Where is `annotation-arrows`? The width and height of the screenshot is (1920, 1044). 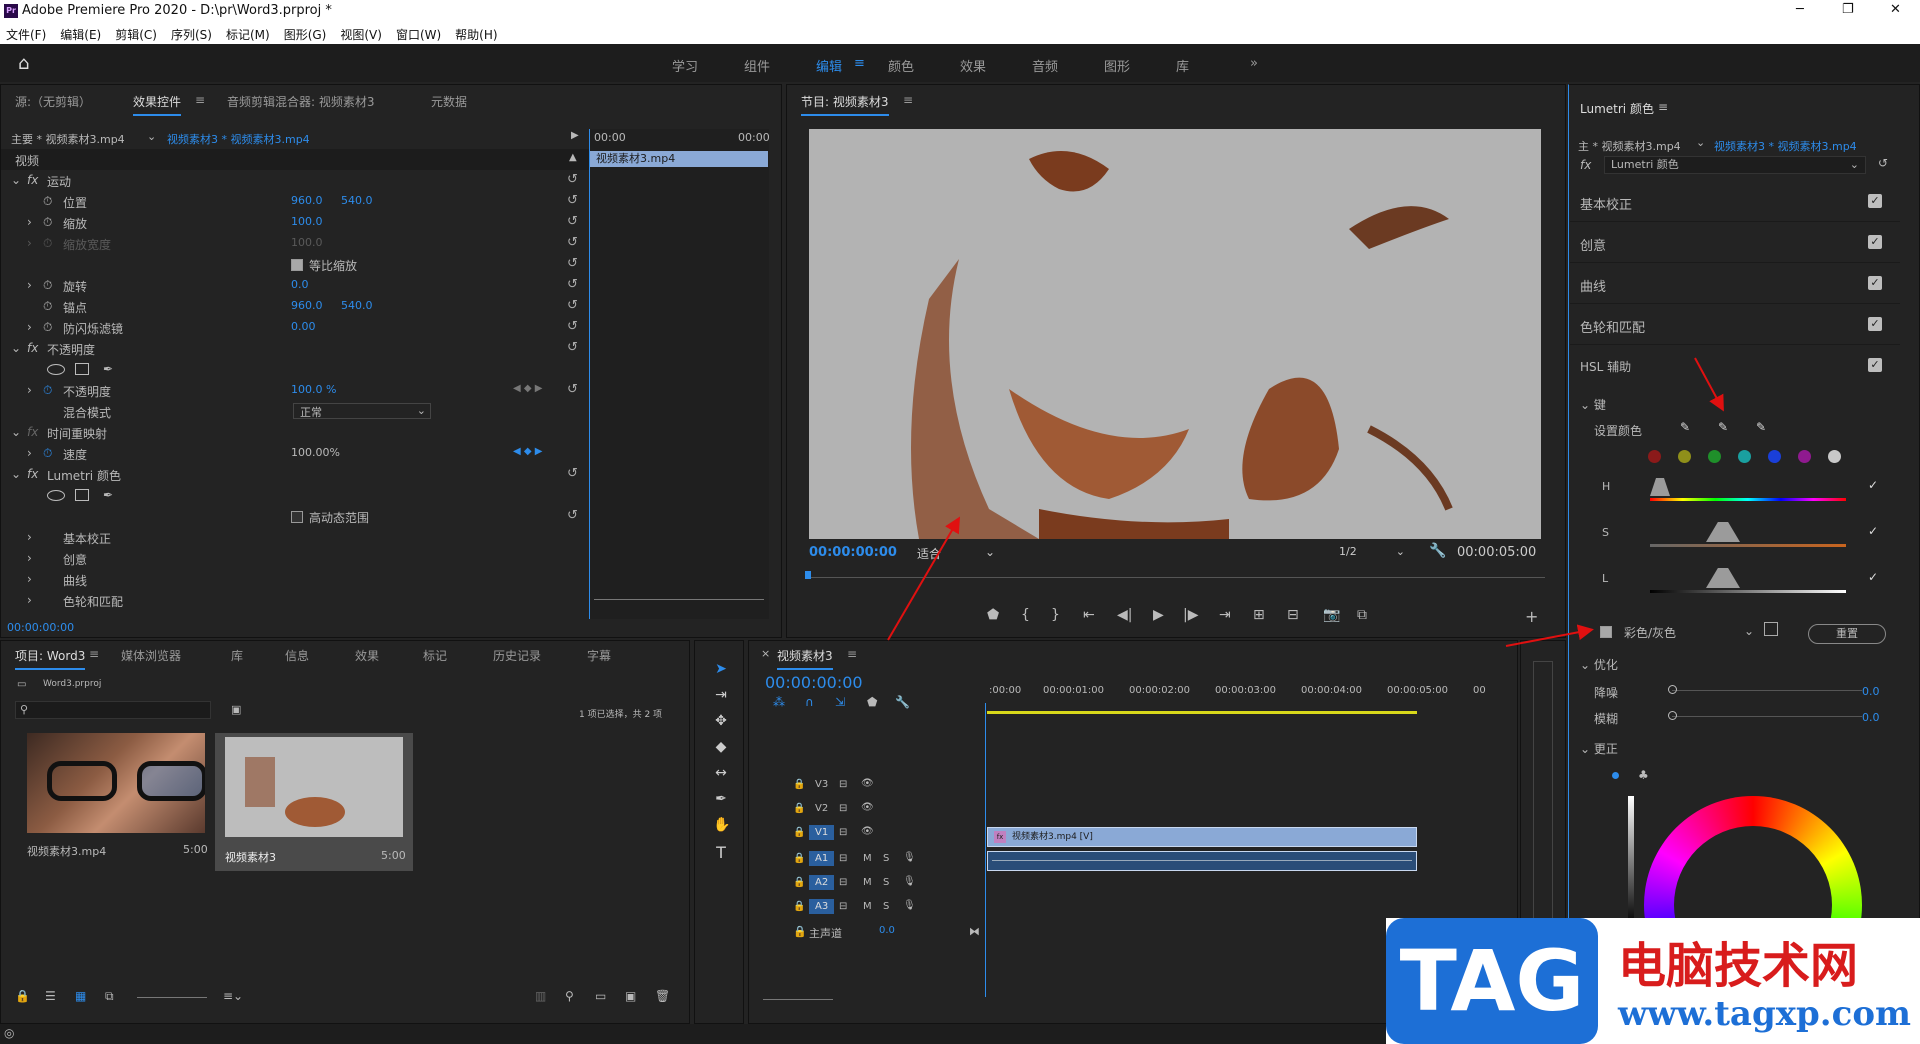 annotation-arrows is located at coordinates (1305, 502).